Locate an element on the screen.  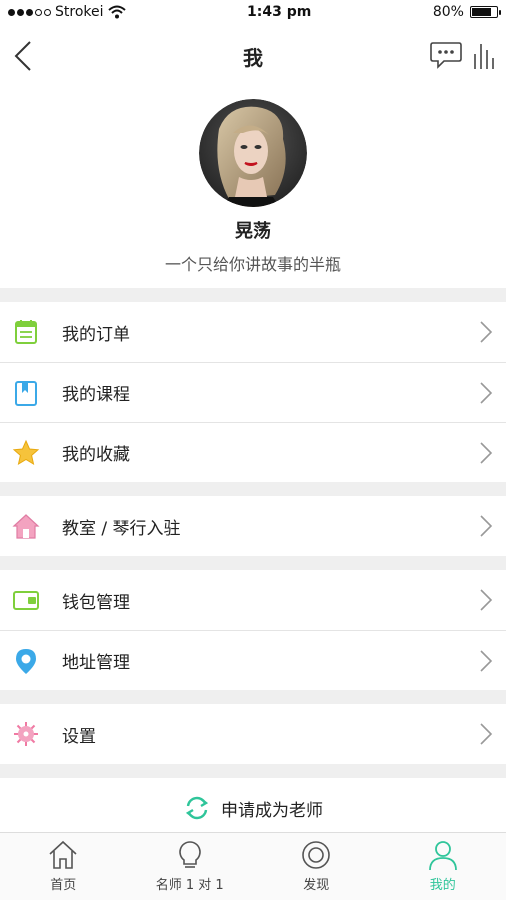
status-left: Strokei is located at coordinates (67, 12).